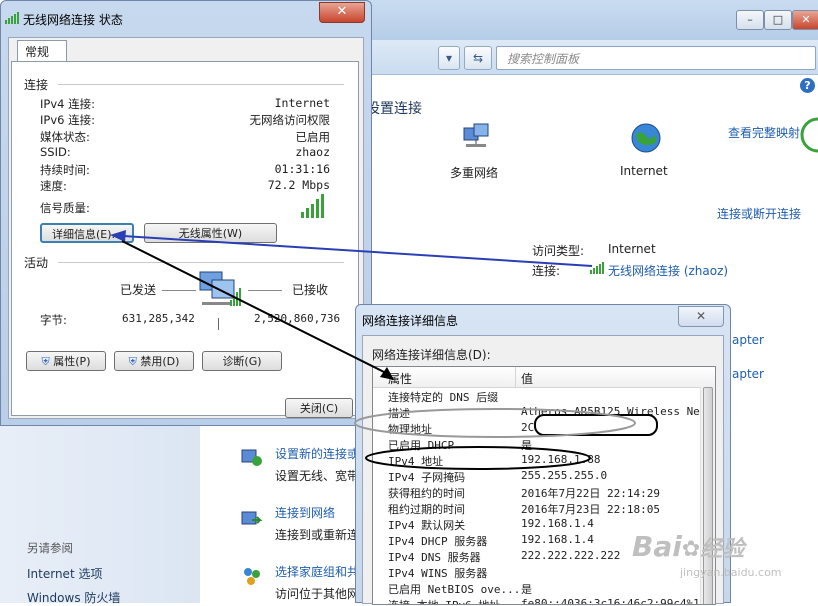 This screenshot has height=606, width=818. I want to click on maximize-button: □, so click(778, 20).